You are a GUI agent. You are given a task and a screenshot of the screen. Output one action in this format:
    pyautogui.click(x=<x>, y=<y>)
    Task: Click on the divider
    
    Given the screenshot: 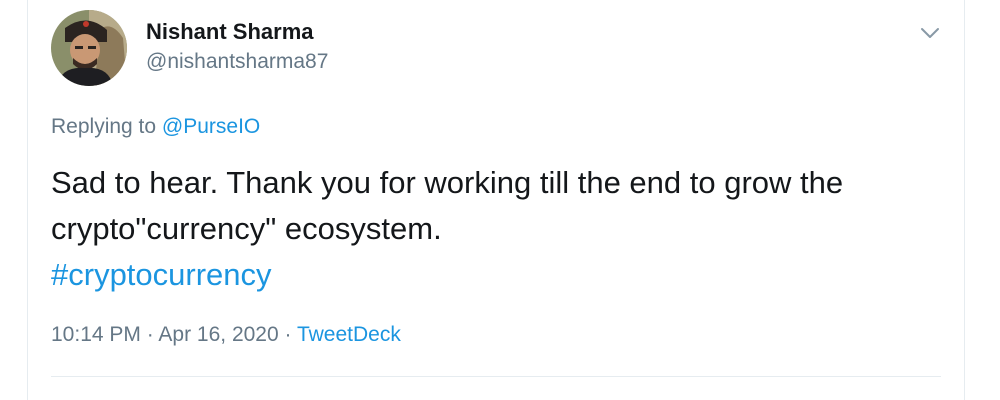 What is the action you would take?
    pyautogui.click(x=496, y=376)
    